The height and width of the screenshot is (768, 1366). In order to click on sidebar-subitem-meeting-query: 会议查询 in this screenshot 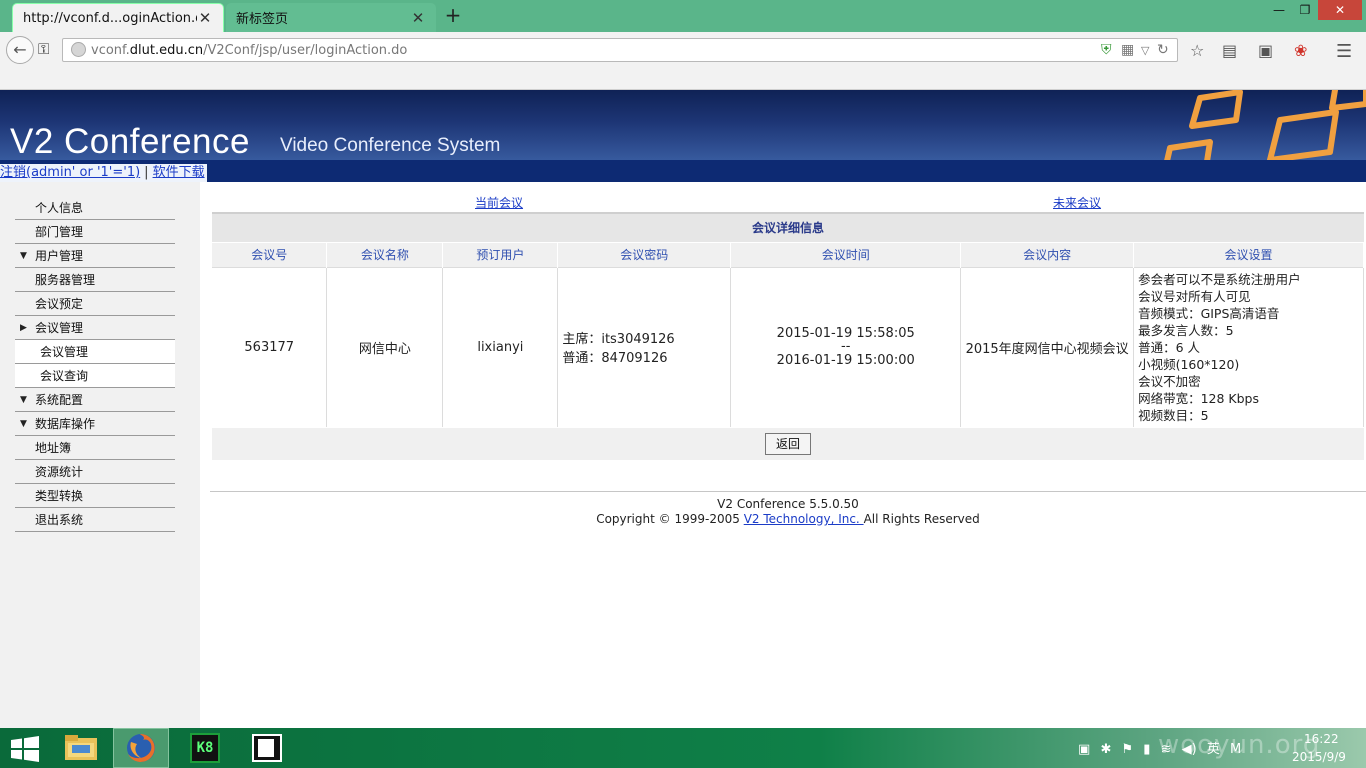, I will do `click(95, 376)`.